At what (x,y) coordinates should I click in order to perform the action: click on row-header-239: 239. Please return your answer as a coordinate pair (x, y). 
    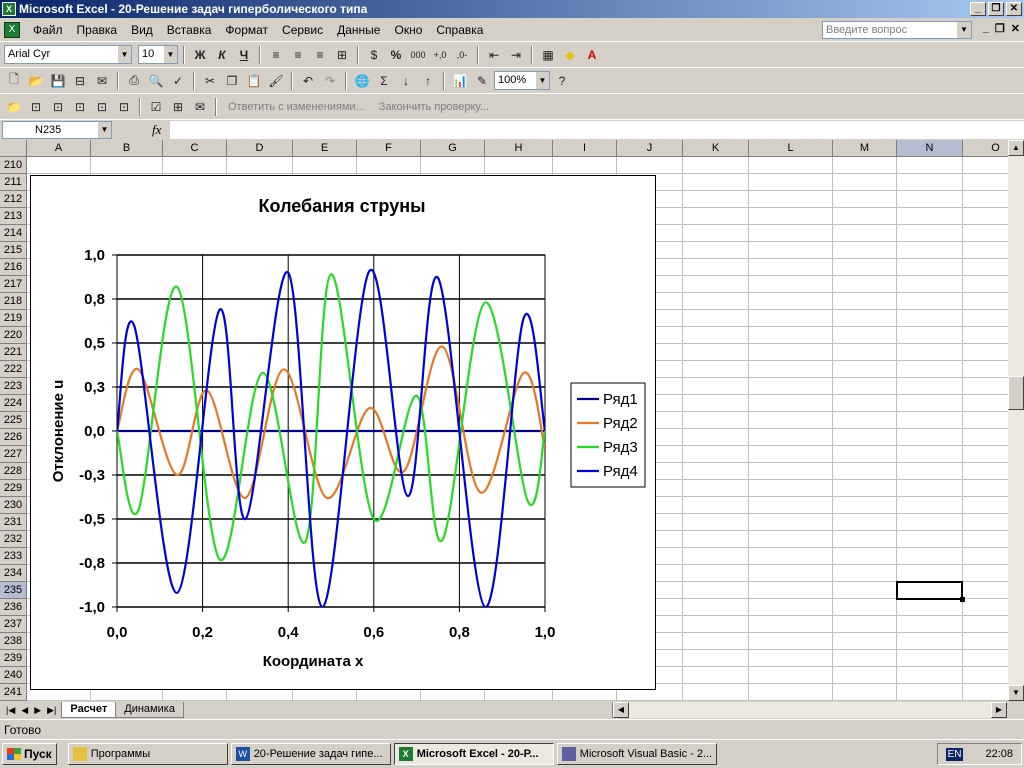
    Looking at the image, I should click on (13, 658).